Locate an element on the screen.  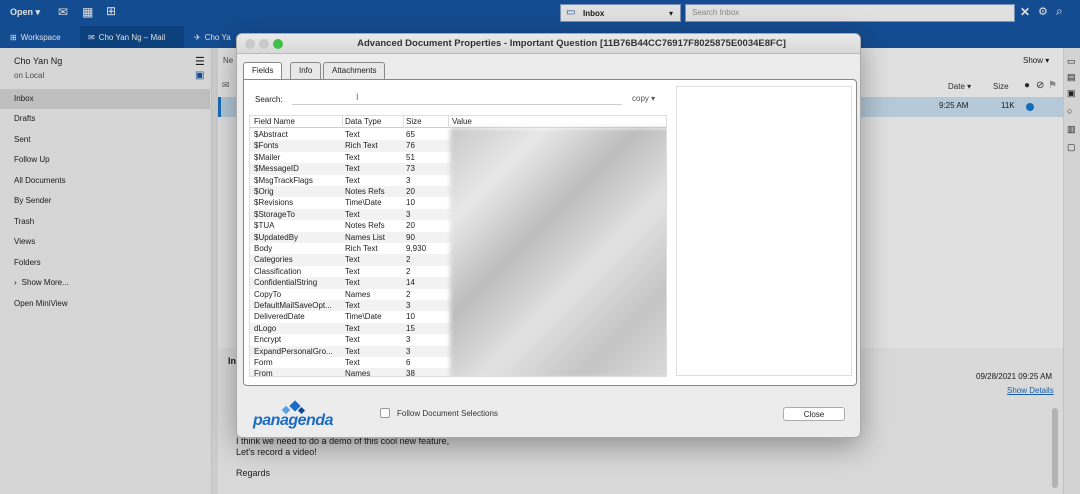
field-name-cell: $Abstract is located at coordinates (271, 134).